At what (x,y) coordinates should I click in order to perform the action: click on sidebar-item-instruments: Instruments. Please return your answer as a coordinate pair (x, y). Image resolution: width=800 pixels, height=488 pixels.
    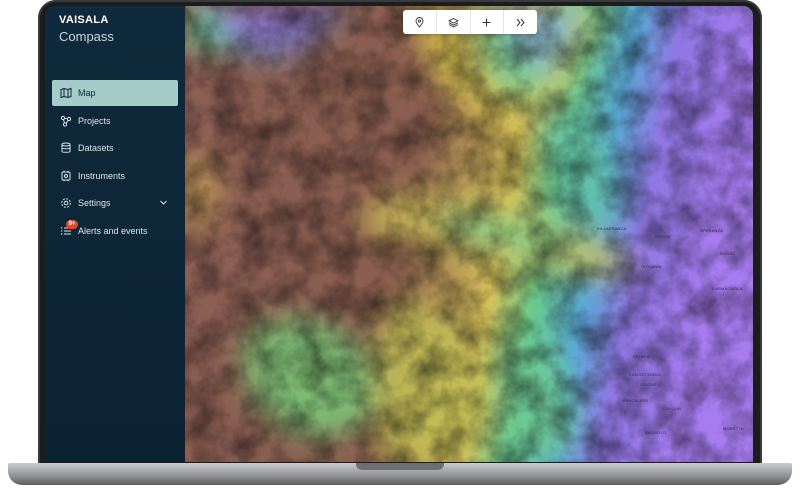
    Looking at the image, I should click on (115, 176).